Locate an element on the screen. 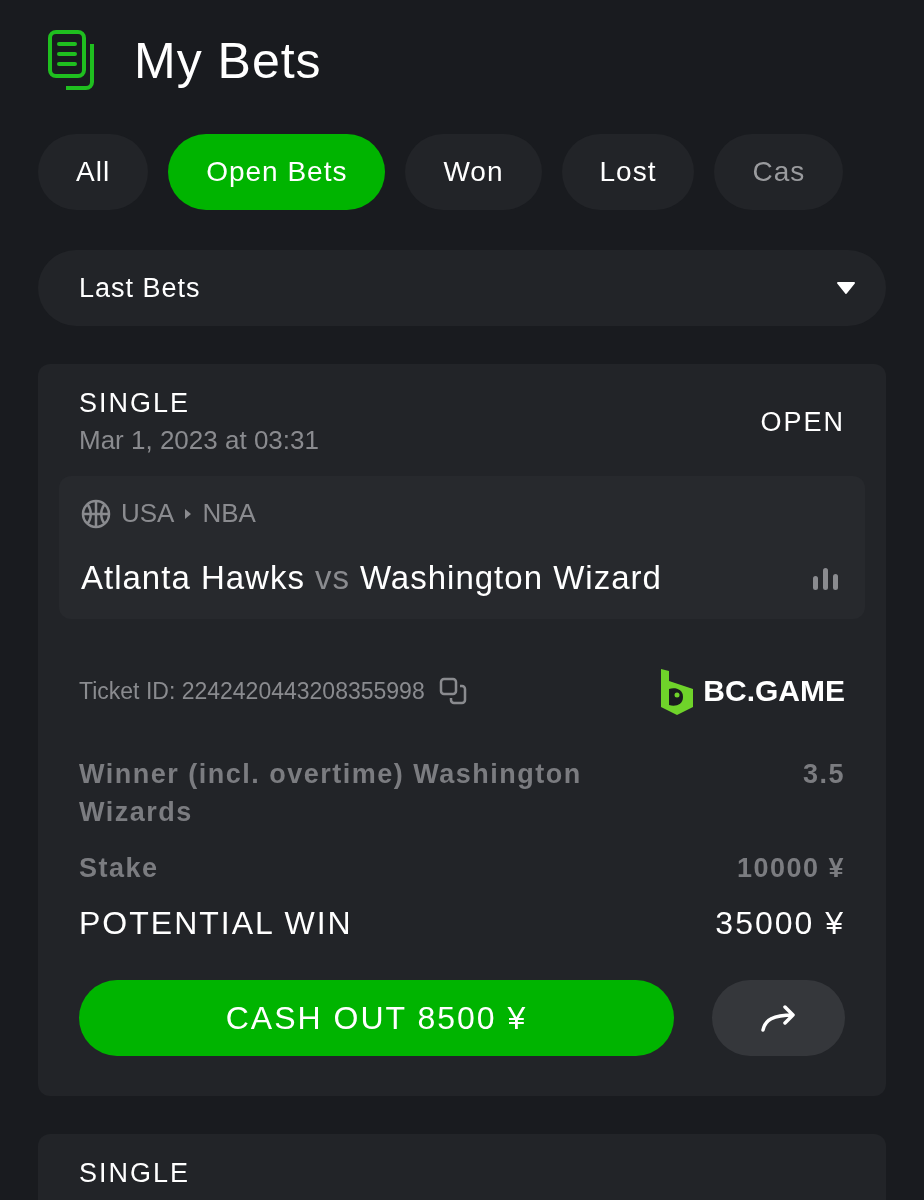  filter-tab: Lost is located at coordinates (628, 172).